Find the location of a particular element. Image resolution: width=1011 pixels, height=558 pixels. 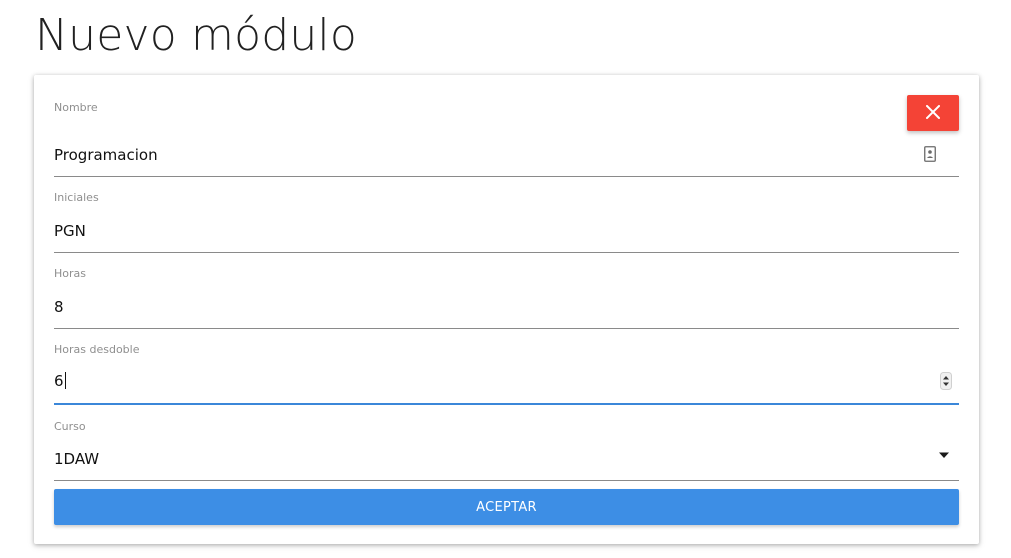

dropdown-arrow-icon is located at coordinates (944, 455).